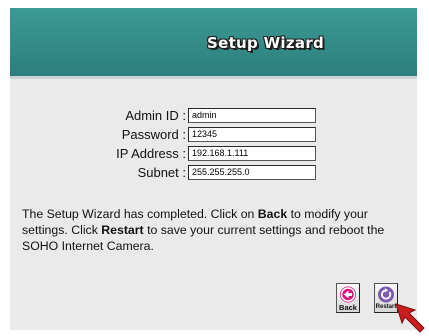 This screenshot has width=429, height=336. What do you see at coordinates (161, 172) in the screenshot?
I see `subnet-label: Subnet :` at bounding box center [161, 172].